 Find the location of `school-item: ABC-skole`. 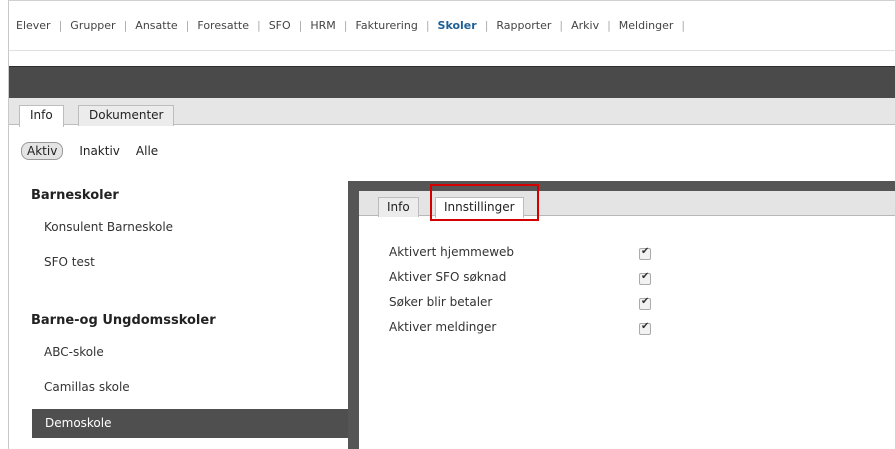

school-item: ABC-skole is located at coordinates (181, 352).